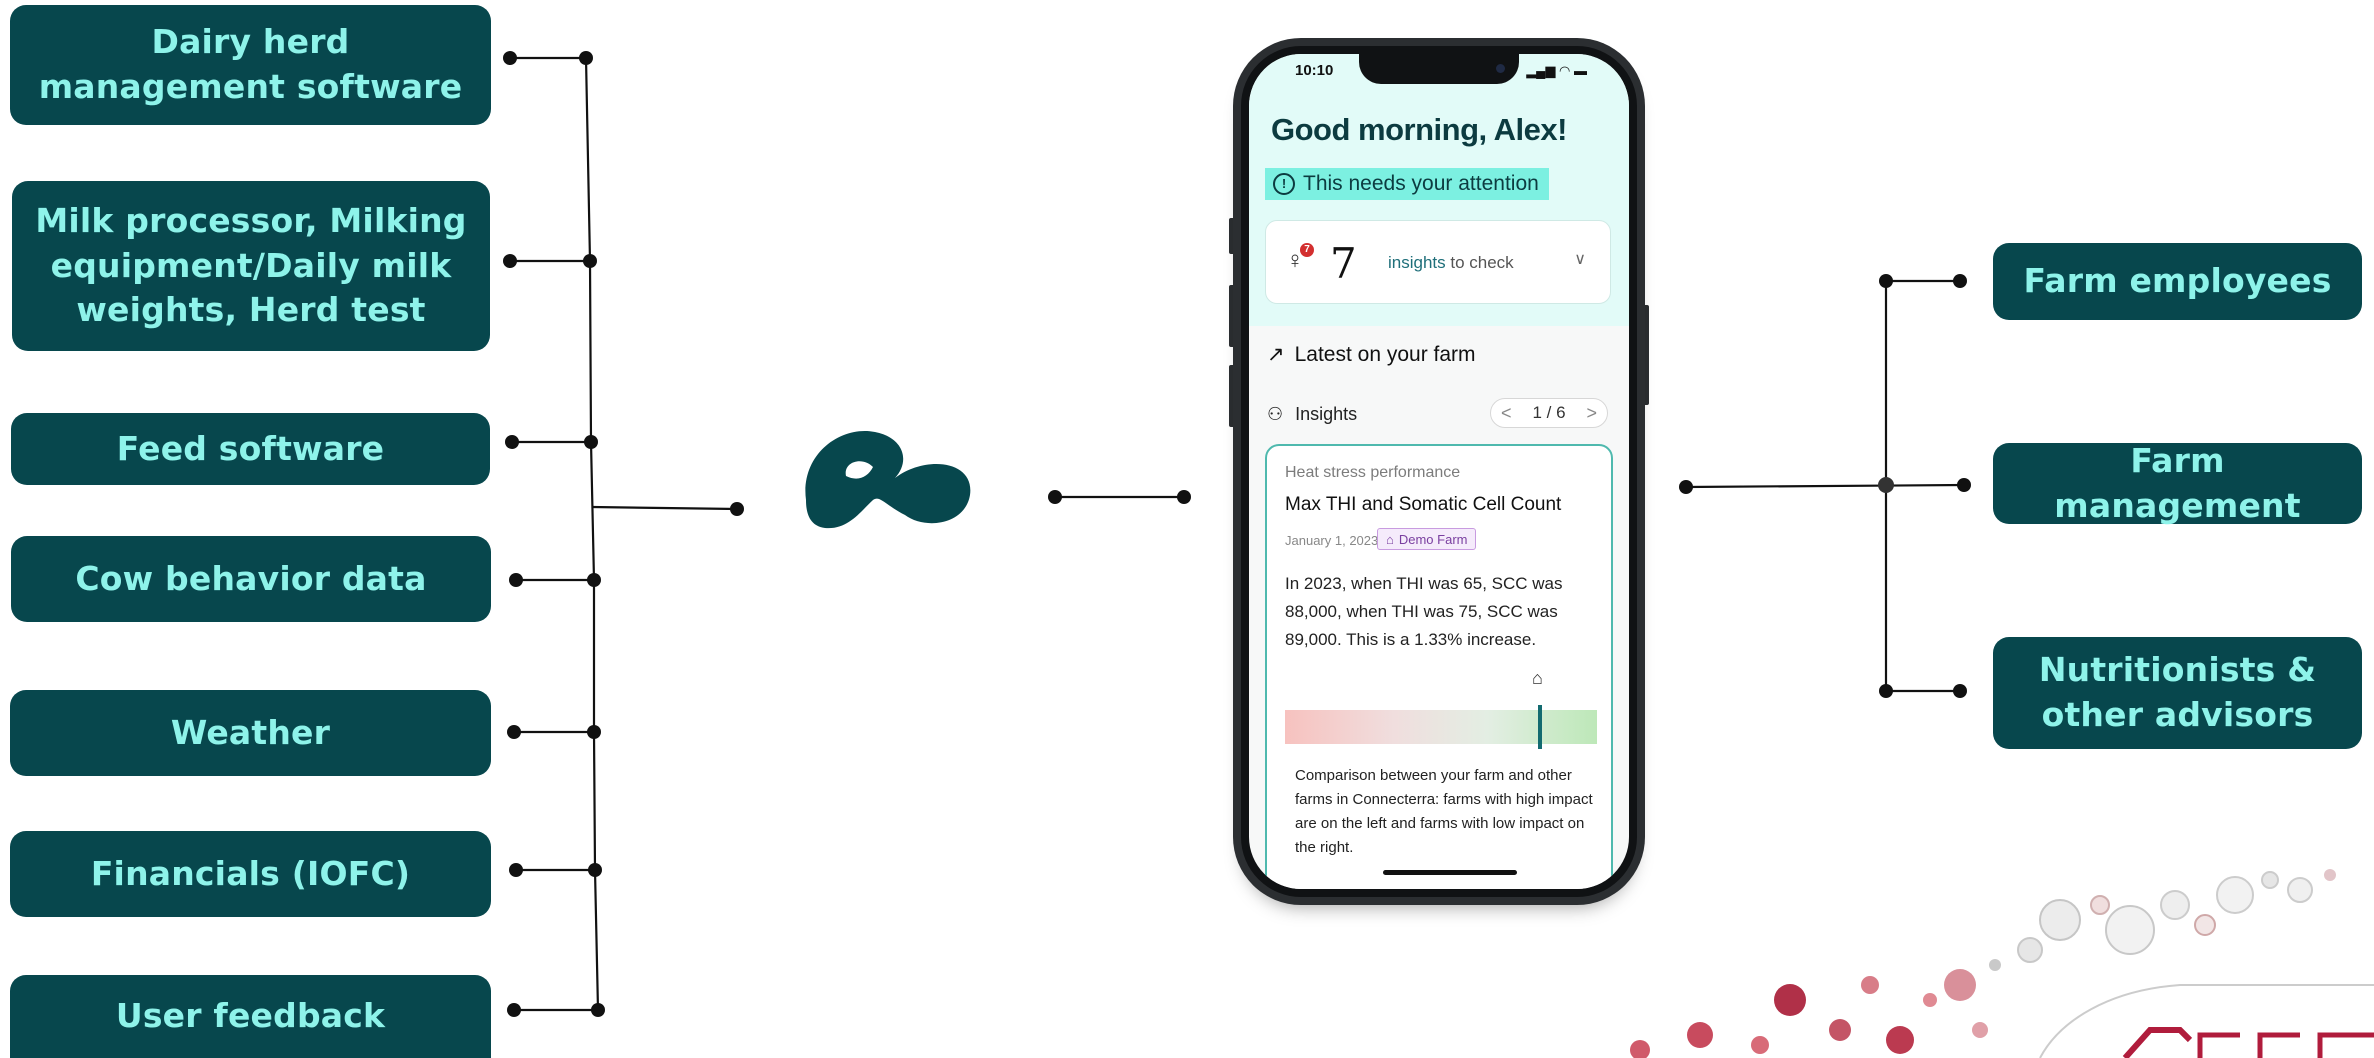  I want to click on signal-icon: ▂▄▆, so click(1541, 70).